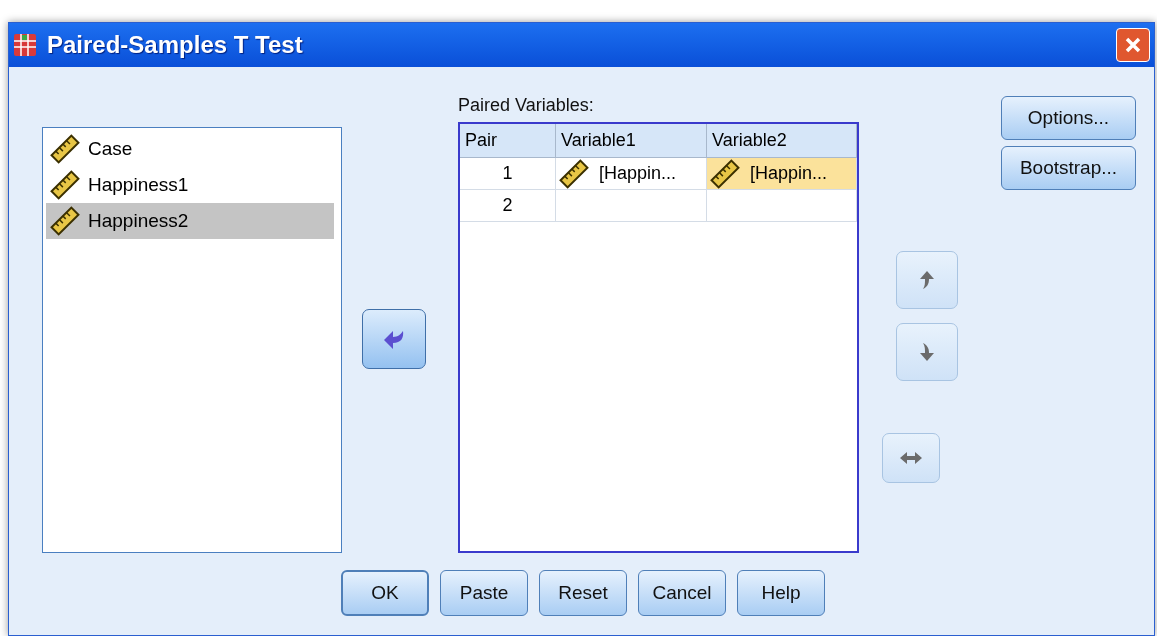  Describe the element at coordinates (526, 105) in the screenshot. I see `paired-variables-label: Paired Variables:` at that location.